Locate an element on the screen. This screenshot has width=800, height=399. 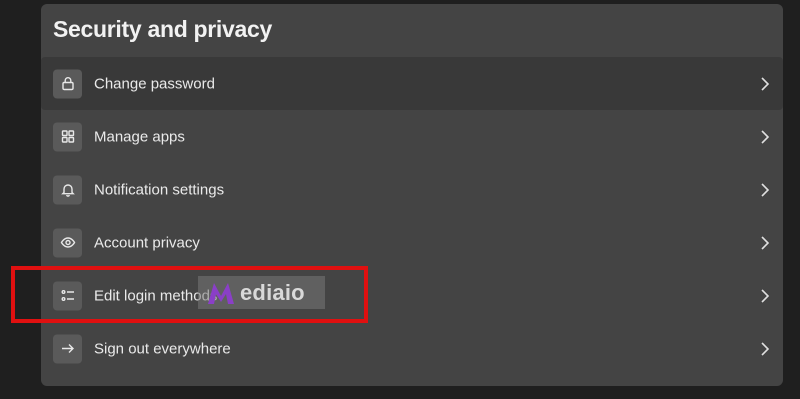
menu-item-label: Edit login methods is located at coordinates (156, 295).